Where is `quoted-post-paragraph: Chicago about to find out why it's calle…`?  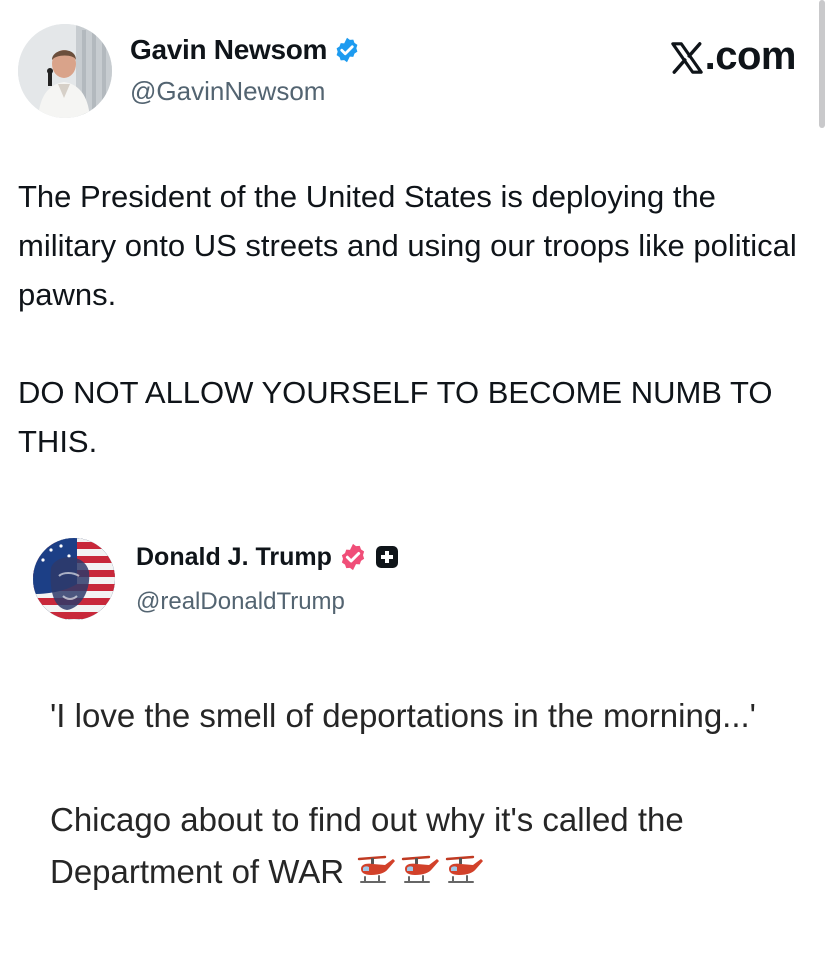
quoted-post-paragraph: Chicago about to find out why it's calle… is located at coordinates (430, 846).